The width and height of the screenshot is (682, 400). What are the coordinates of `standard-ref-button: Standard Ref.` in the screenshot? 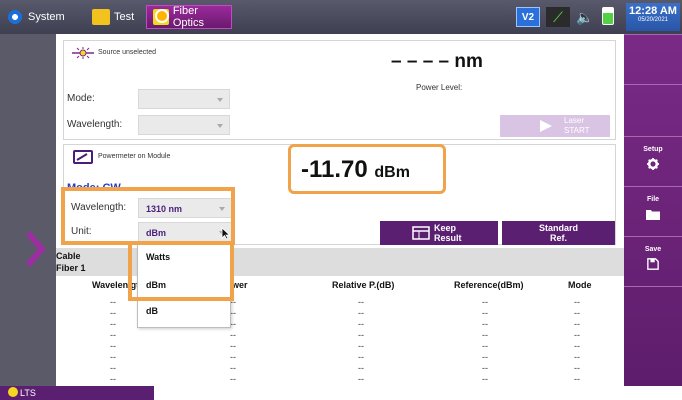 It's located at (558, 233).